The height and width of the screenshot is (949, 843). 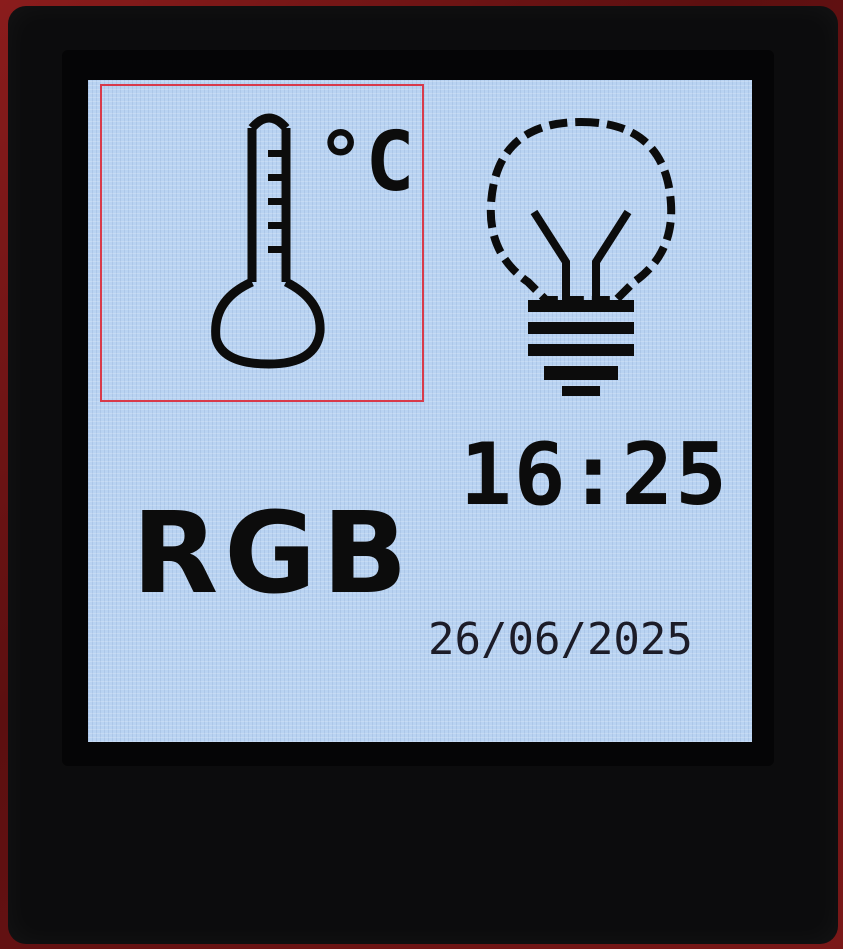 I want to click on clock-date: 26/06/2025, so click(x=560, y=639).